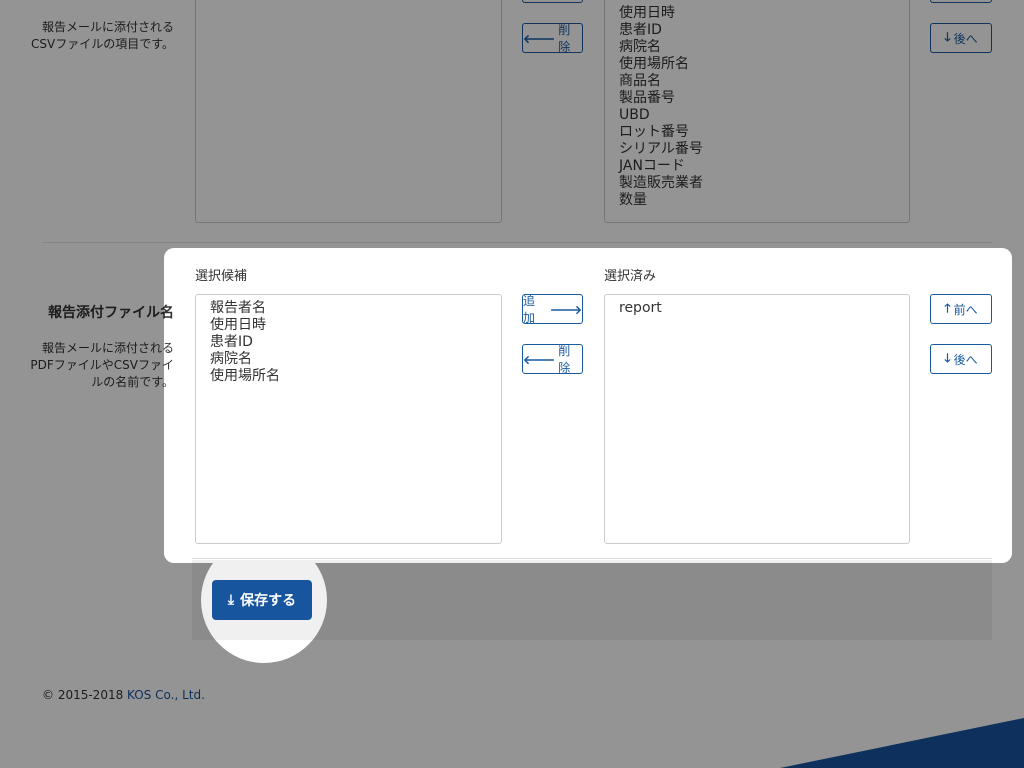 This screenshot has height=768, width=1024. I want to click on corner-decoration, so click(902, 743).